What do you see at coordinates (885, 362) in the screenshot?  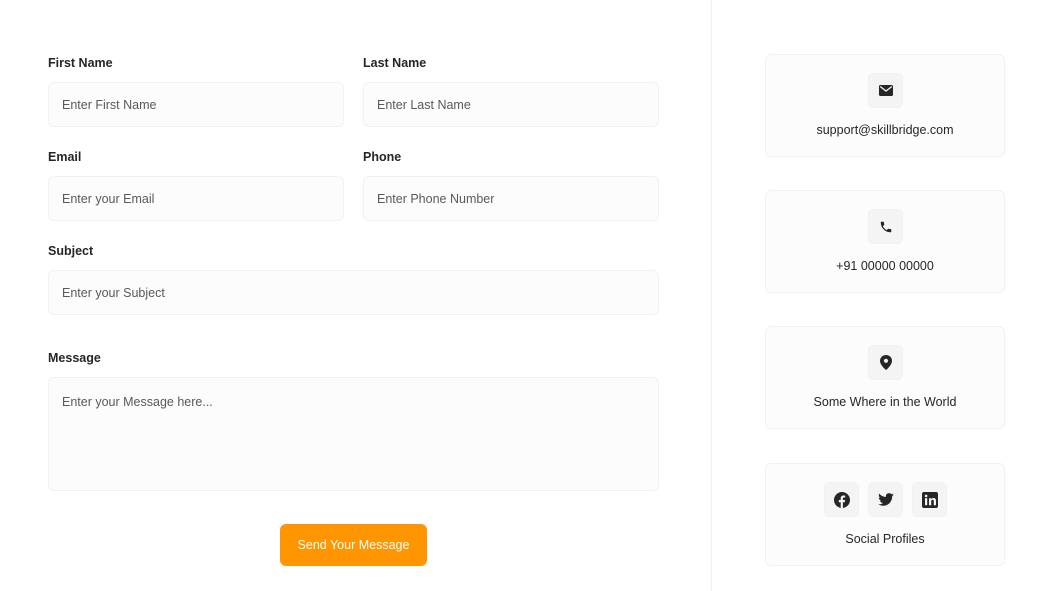 I see `location-pin-icon` at bounding box center [885, 362].